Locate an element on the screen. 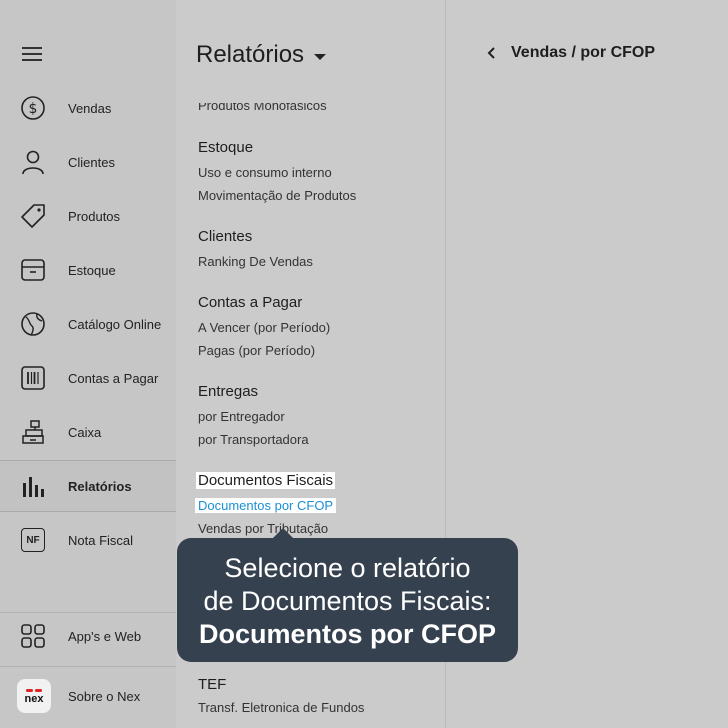 This screenshot has width=728, height=728. report-link: Pagas (por Período) is located at coordinates (256, 350).